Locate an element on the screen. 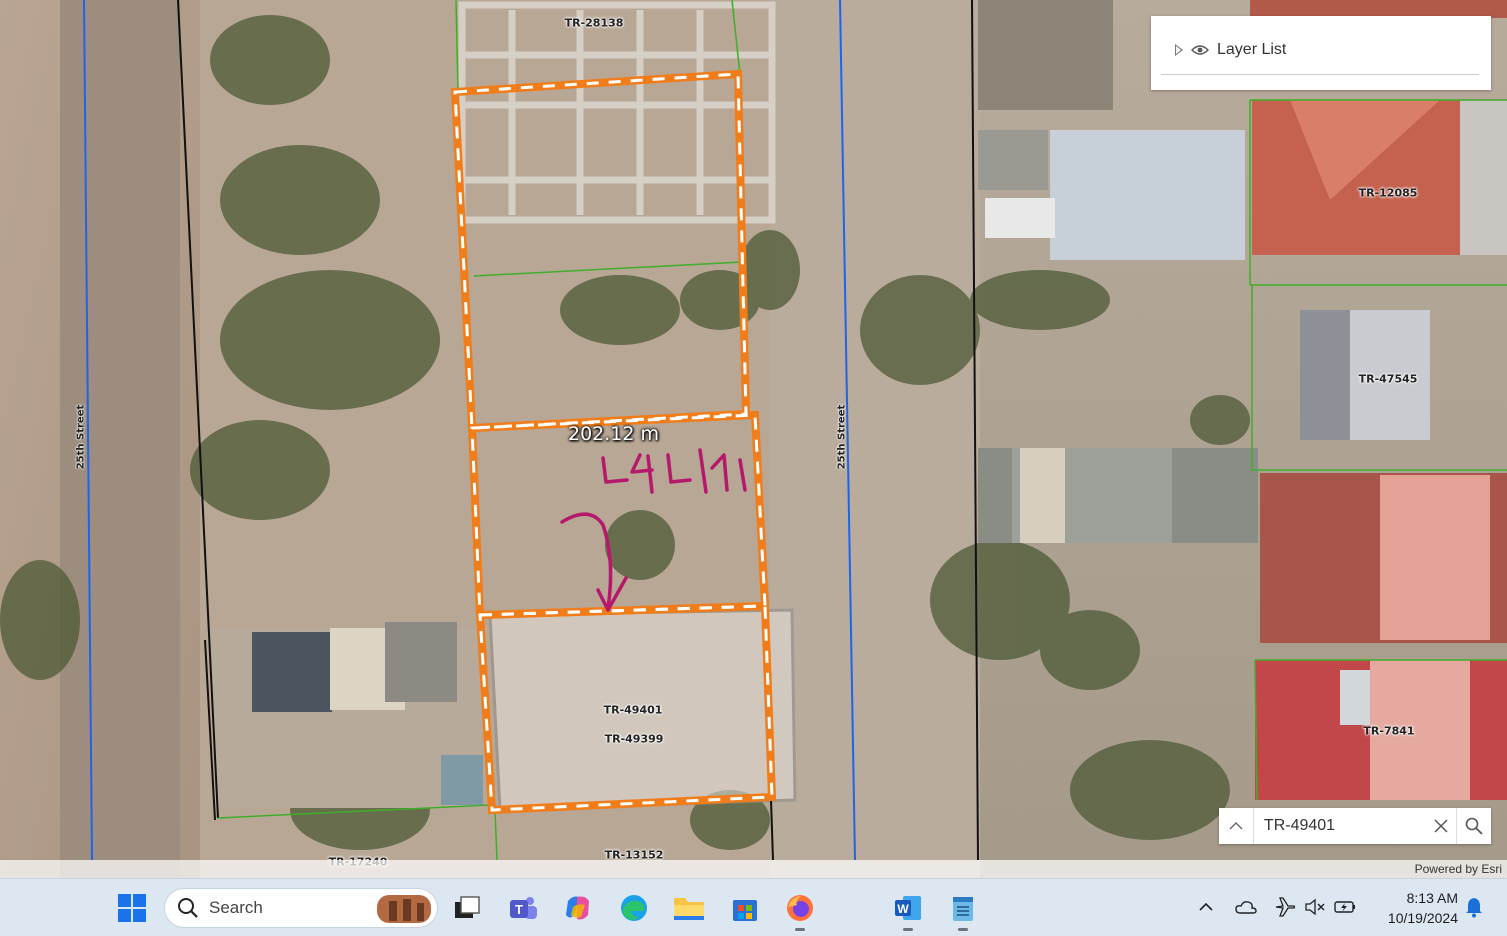 The width and height of the screenshot is (1507, 936). volume-button is located at coordinates (1315, 907).